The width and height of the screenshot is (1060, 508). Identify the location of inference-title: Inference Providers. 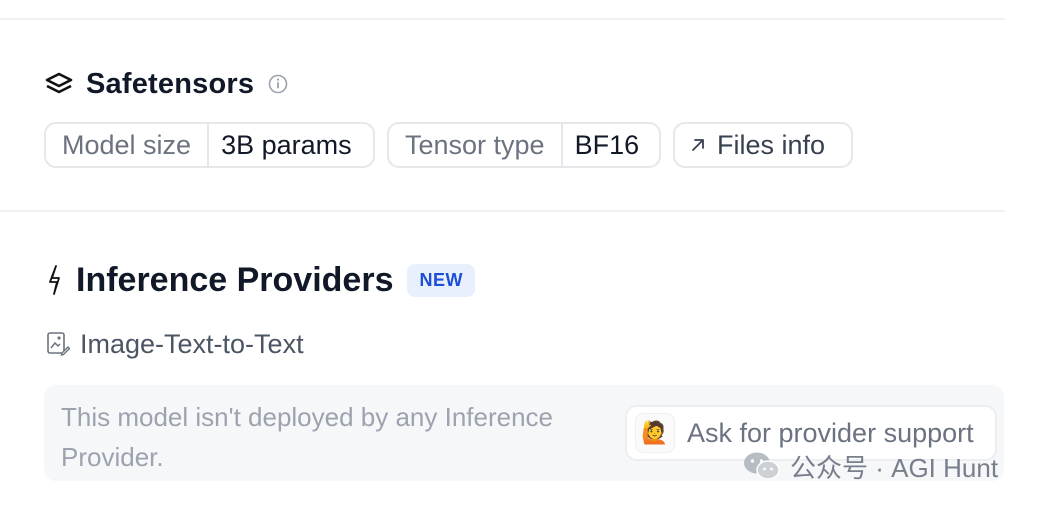
(235, 279).